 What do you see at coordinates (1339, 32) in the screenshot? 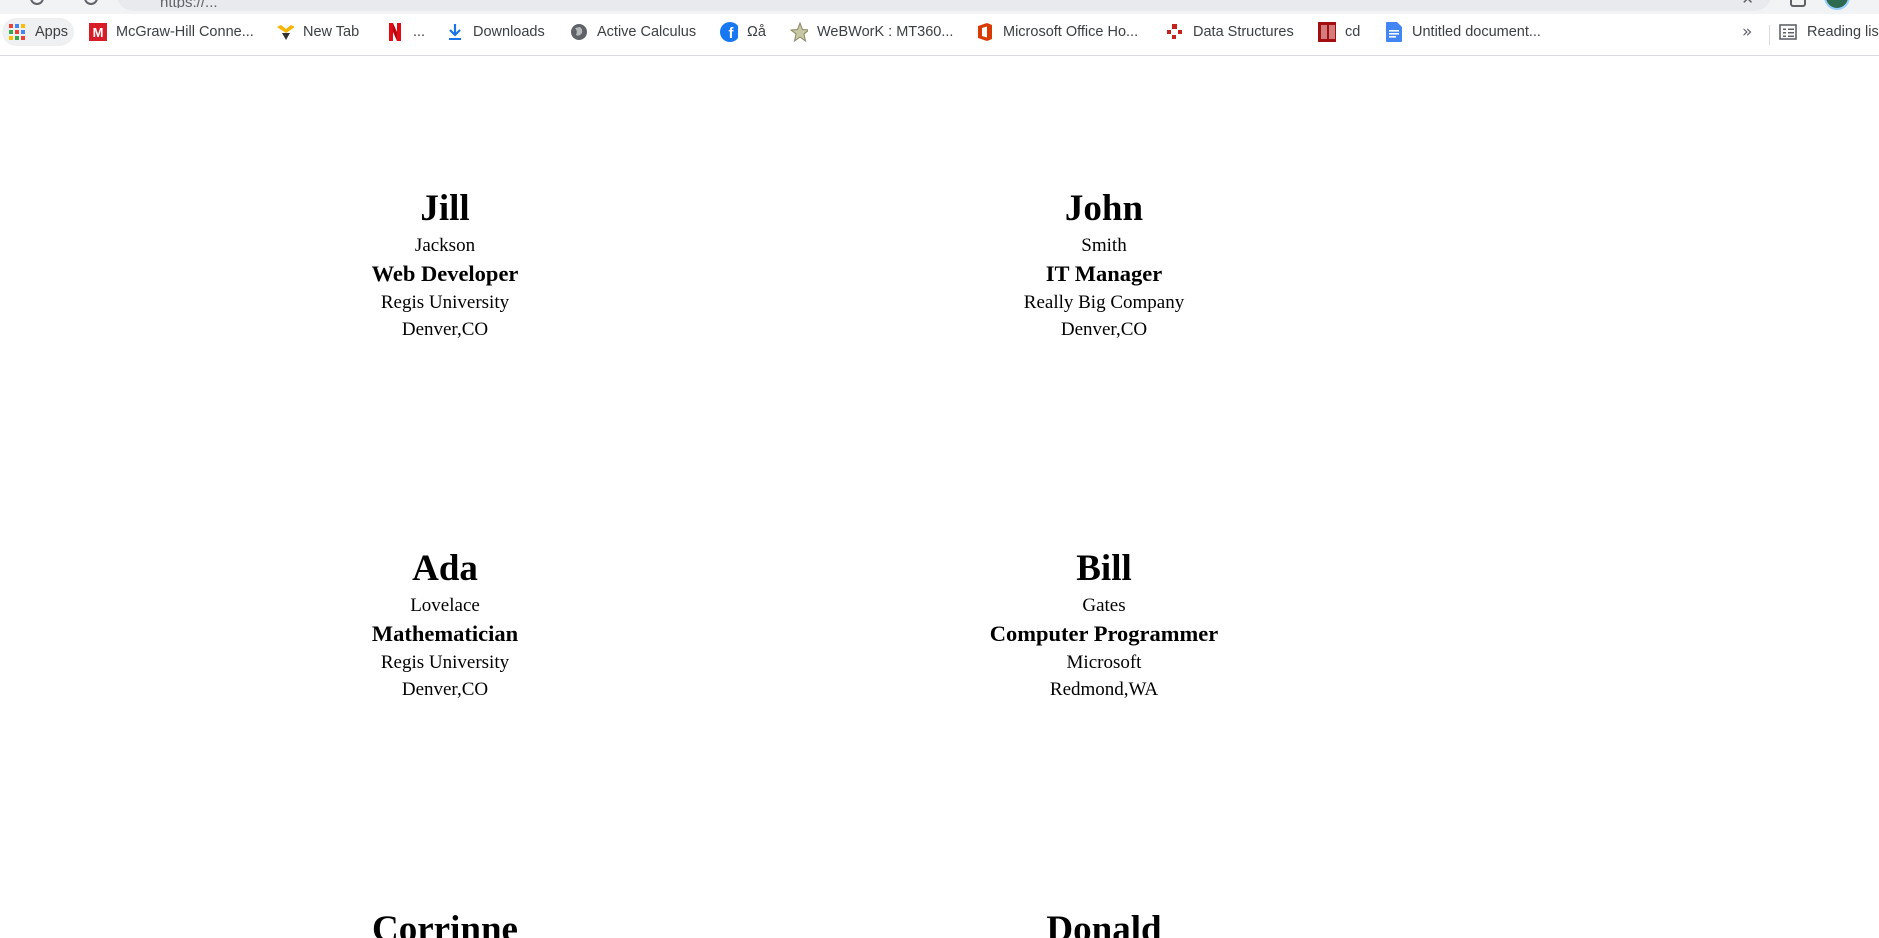
I see `bookmark-cd: cd` at bounding box center [1339, 32].